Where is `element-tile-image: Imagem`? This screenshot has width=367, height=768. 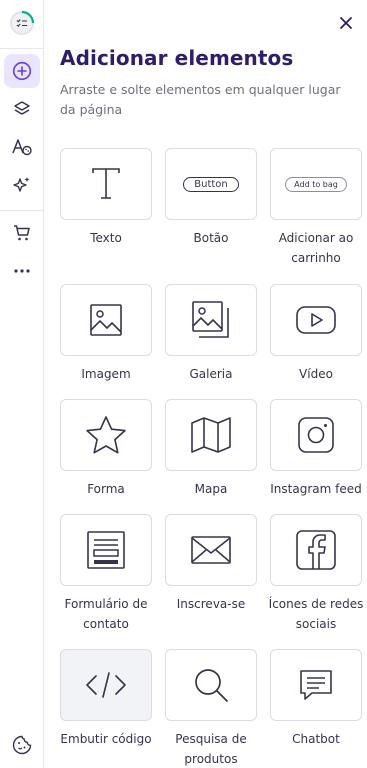 element-tile-image: Imagem is located at coordinates (106, 334).